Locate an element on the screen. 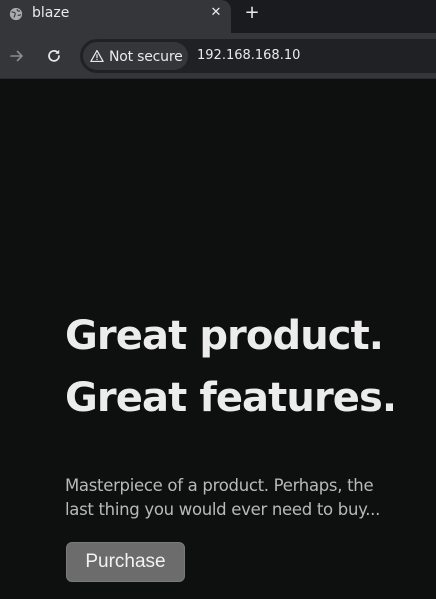  arrow-right-icon is located at coordinates (17, 56).